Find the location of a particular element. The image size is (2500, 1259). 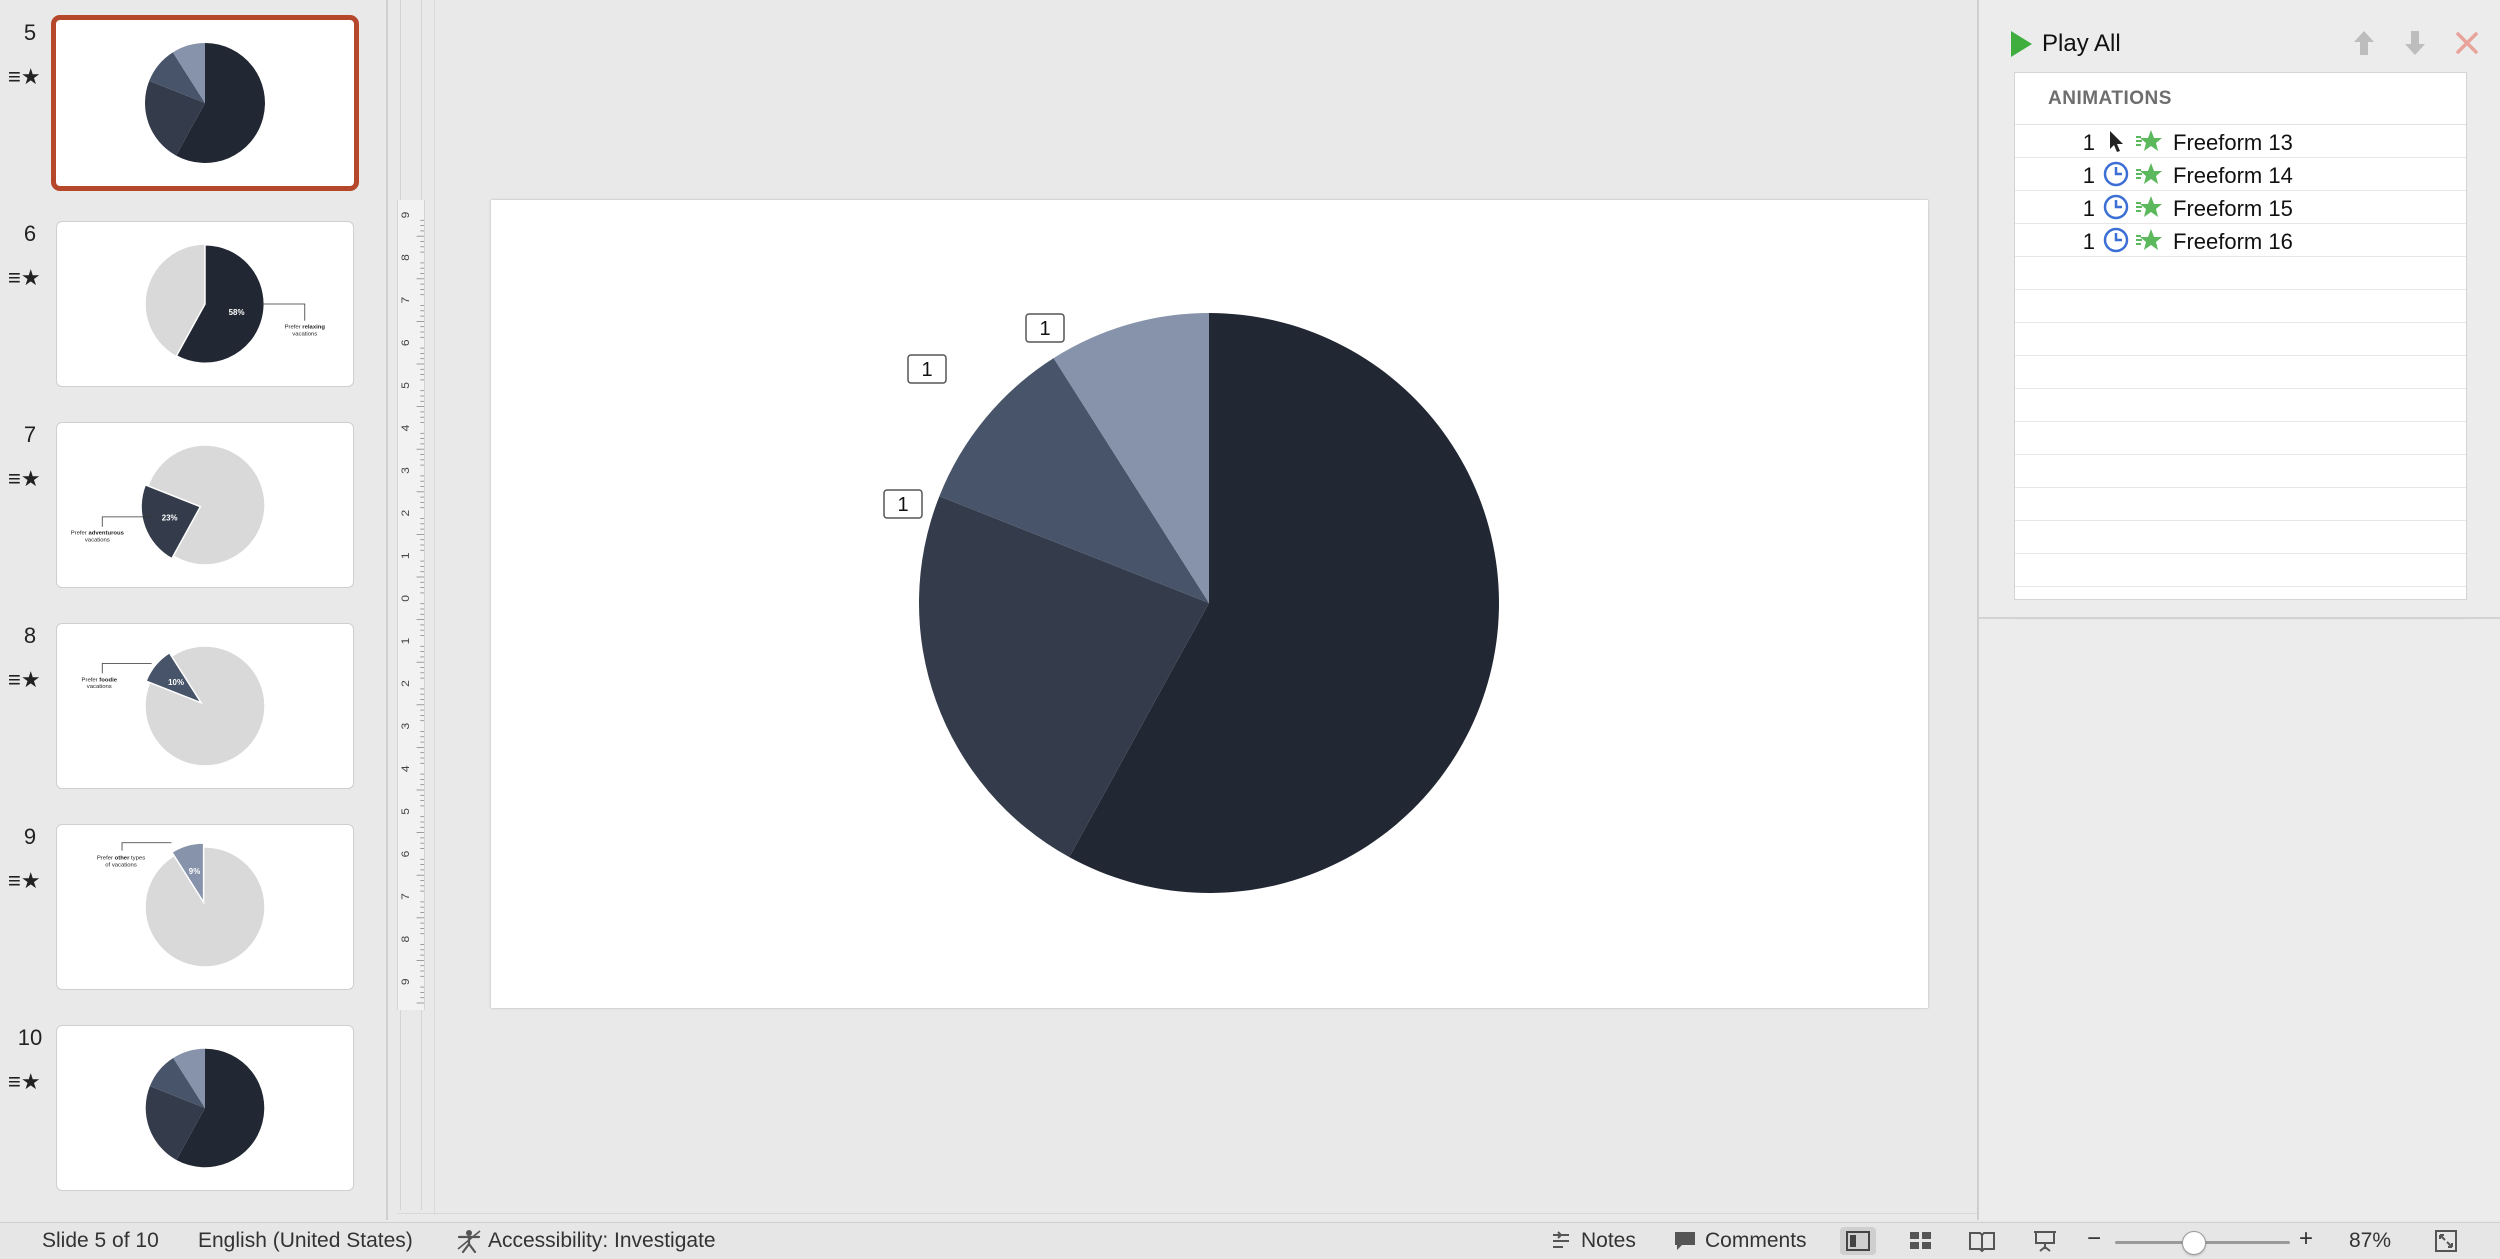

slide-thumbnail-row: 8 ≡★ 10% Prefer foodie vacations is located at coordinates (194, 713).